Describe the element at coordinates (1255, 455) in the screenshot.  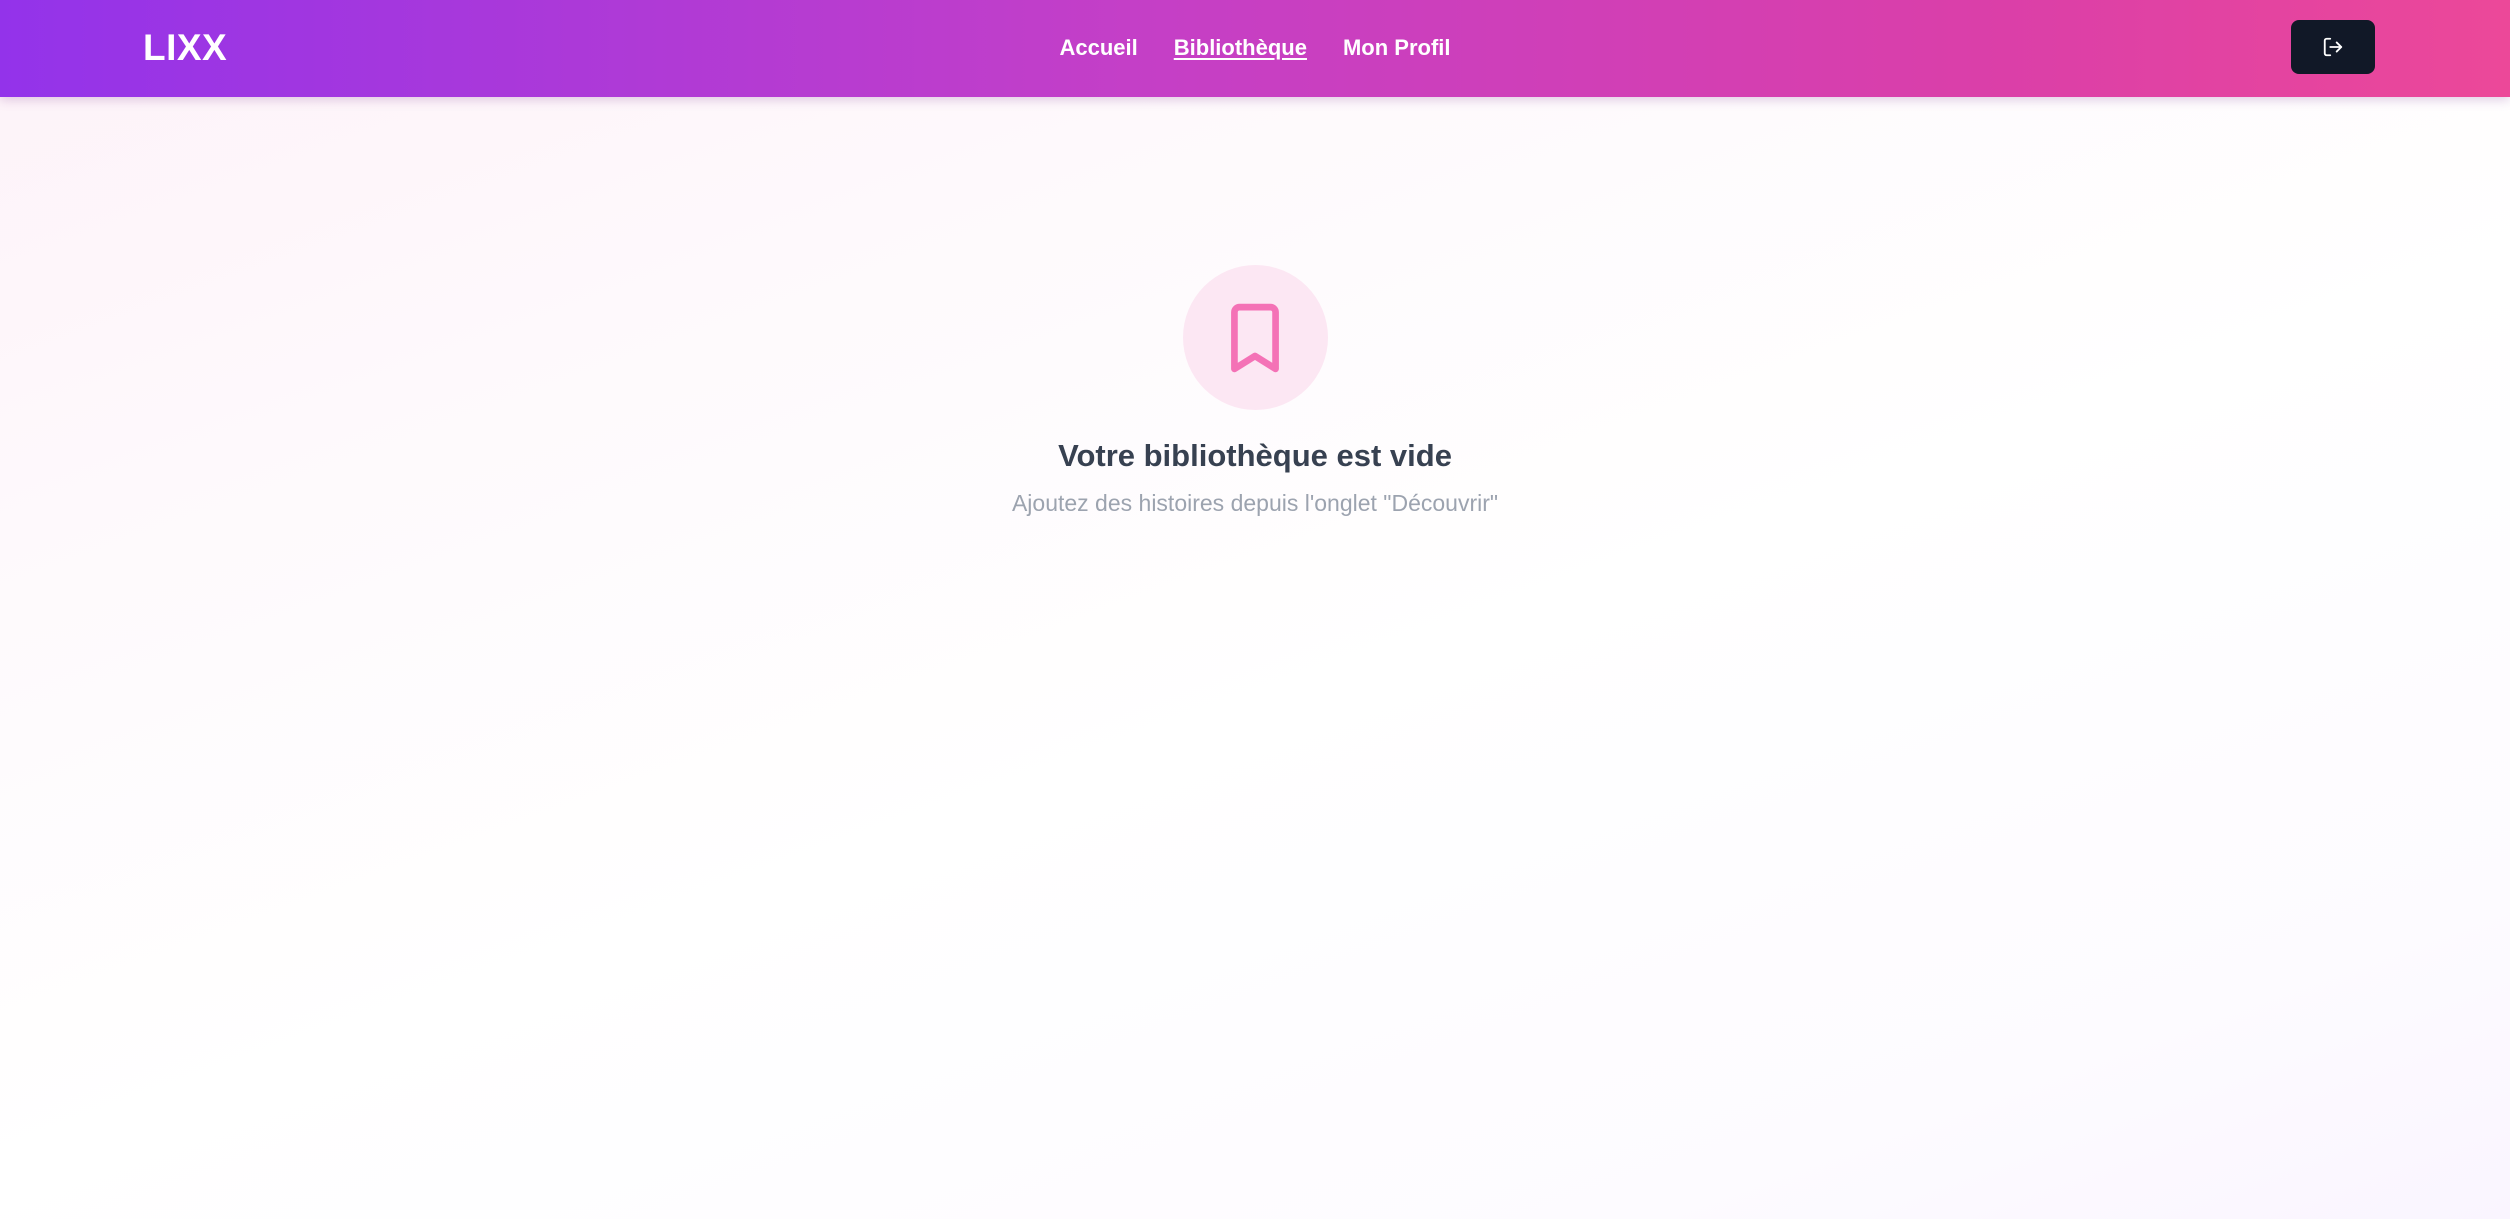
I see `empty-state-title: Votre bibliothèque est vide` at that location.